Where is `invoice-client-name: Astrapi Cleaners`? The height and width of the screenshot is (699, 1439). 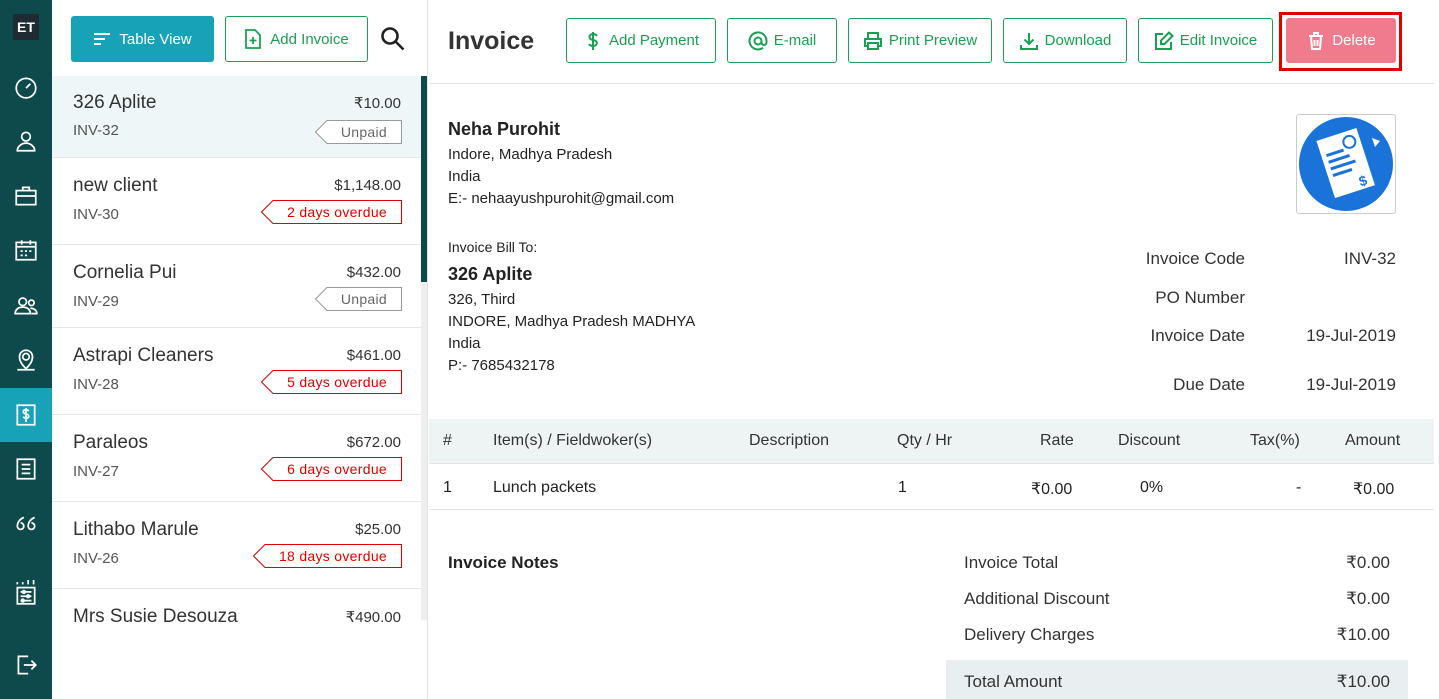
invoice-client-name: Astrapi Cleaners is located at coordinates (143, 355).